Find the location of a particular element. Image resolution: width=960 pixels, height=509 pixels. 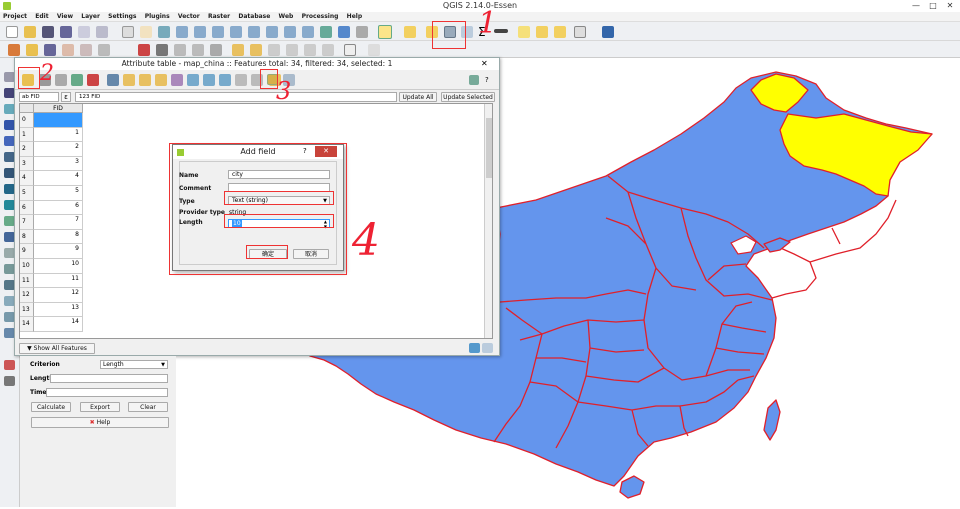

pan-to-selection-icon is located at coordinates (164, 32).